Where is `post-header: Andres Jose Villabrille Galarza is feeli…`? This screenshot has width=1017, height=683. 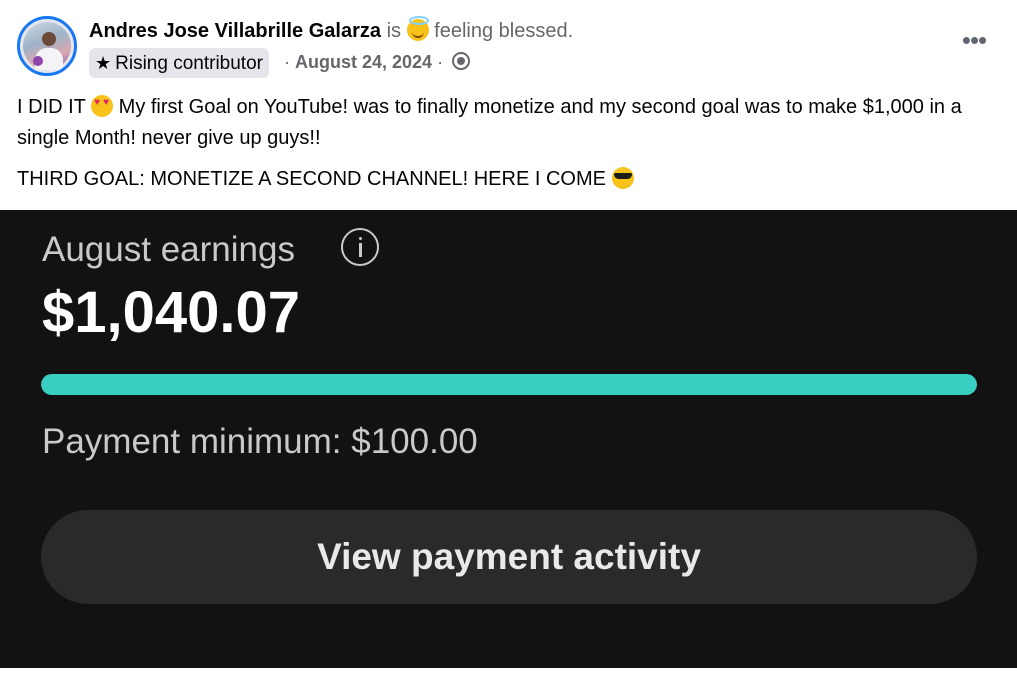
post-header: Andres Jose Villabrille Galarza is feeli… is located at coordinates (508, 45).